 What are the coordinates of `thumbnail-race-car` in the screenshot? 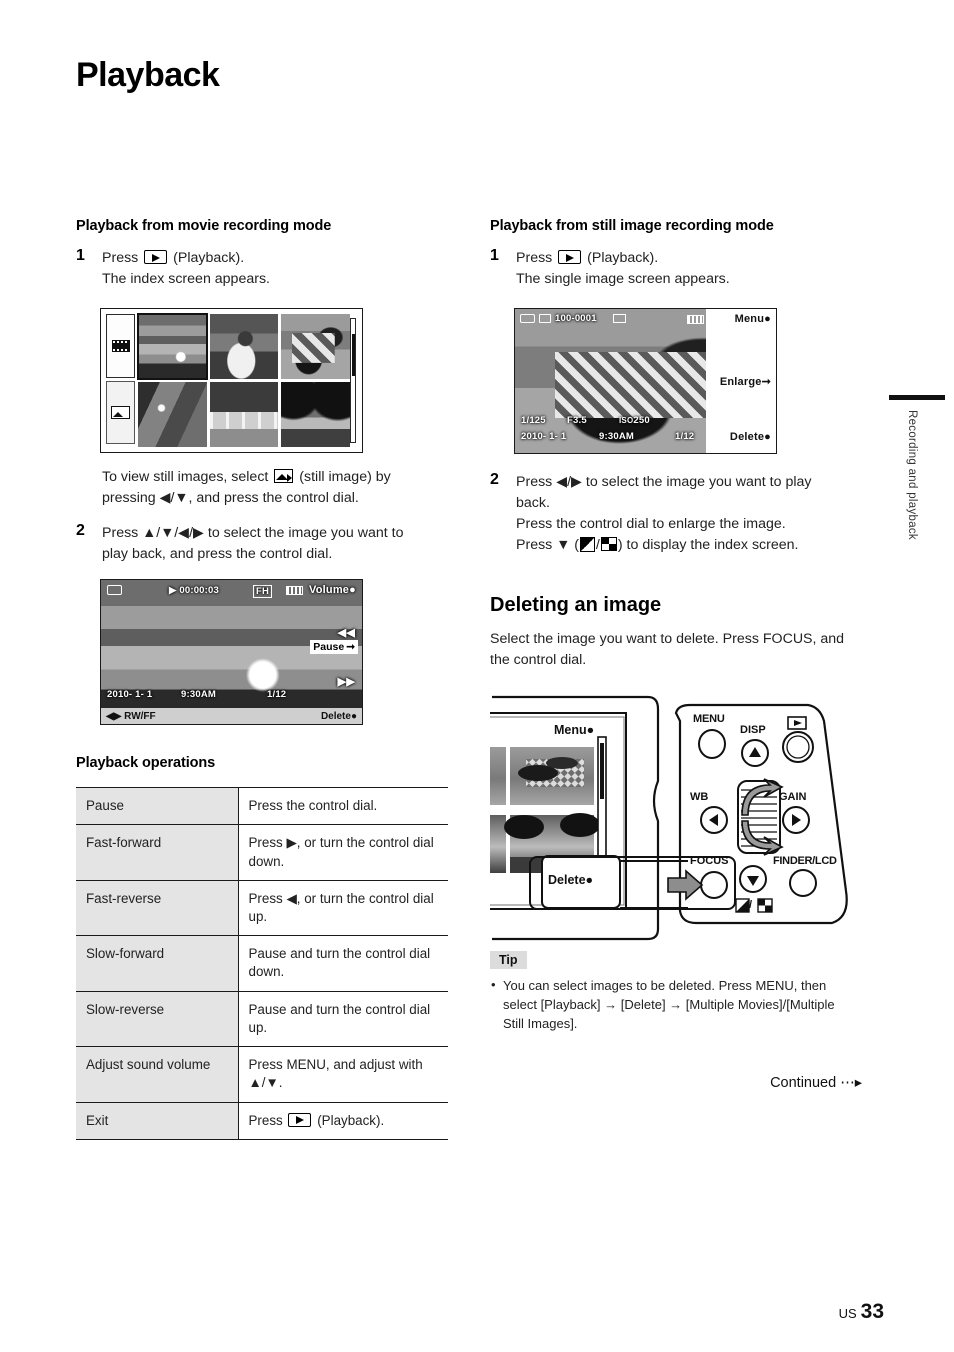 It's located at (315, 347).